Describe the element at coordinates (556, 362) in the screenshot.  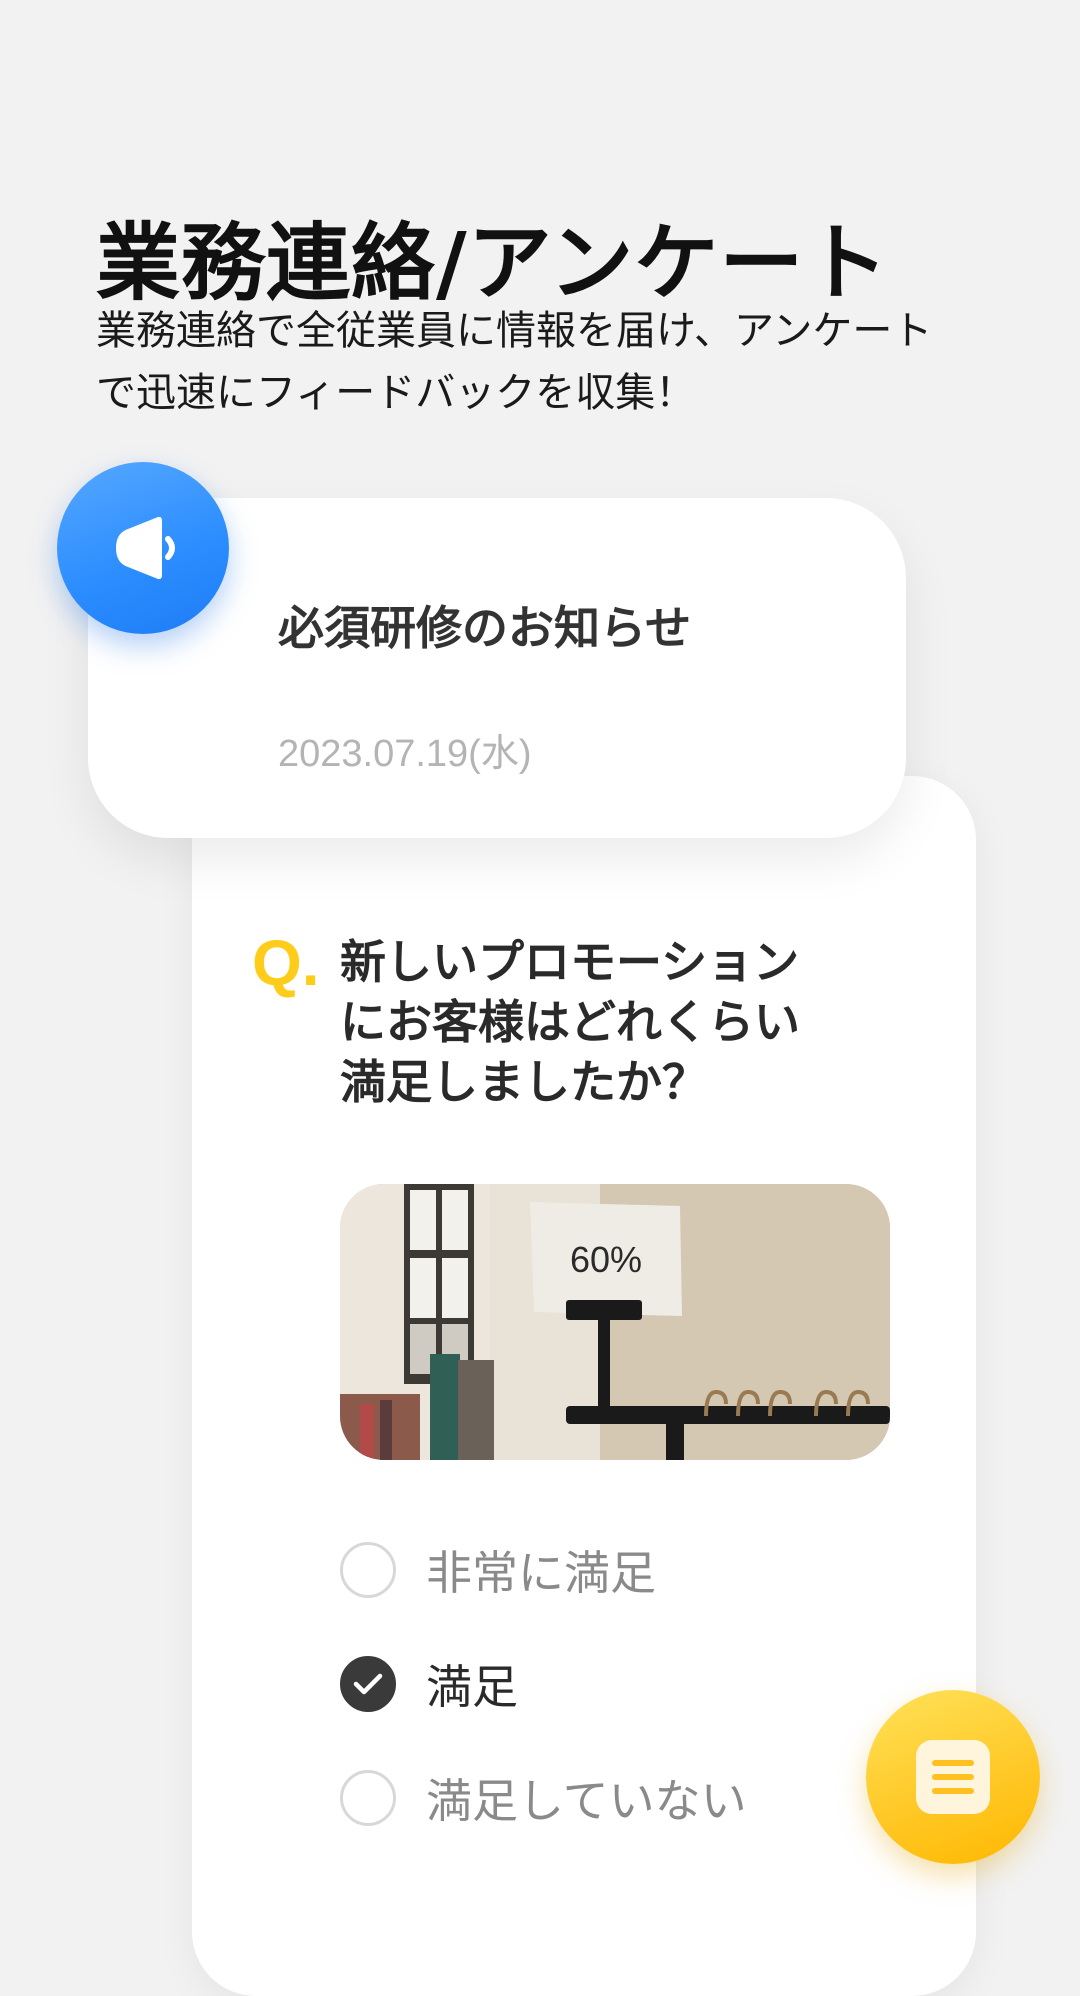
I see `page-description: 業務連絡で全従業員に情報を届け、アンケート で迅速にフィードバックを収集！` at that location.